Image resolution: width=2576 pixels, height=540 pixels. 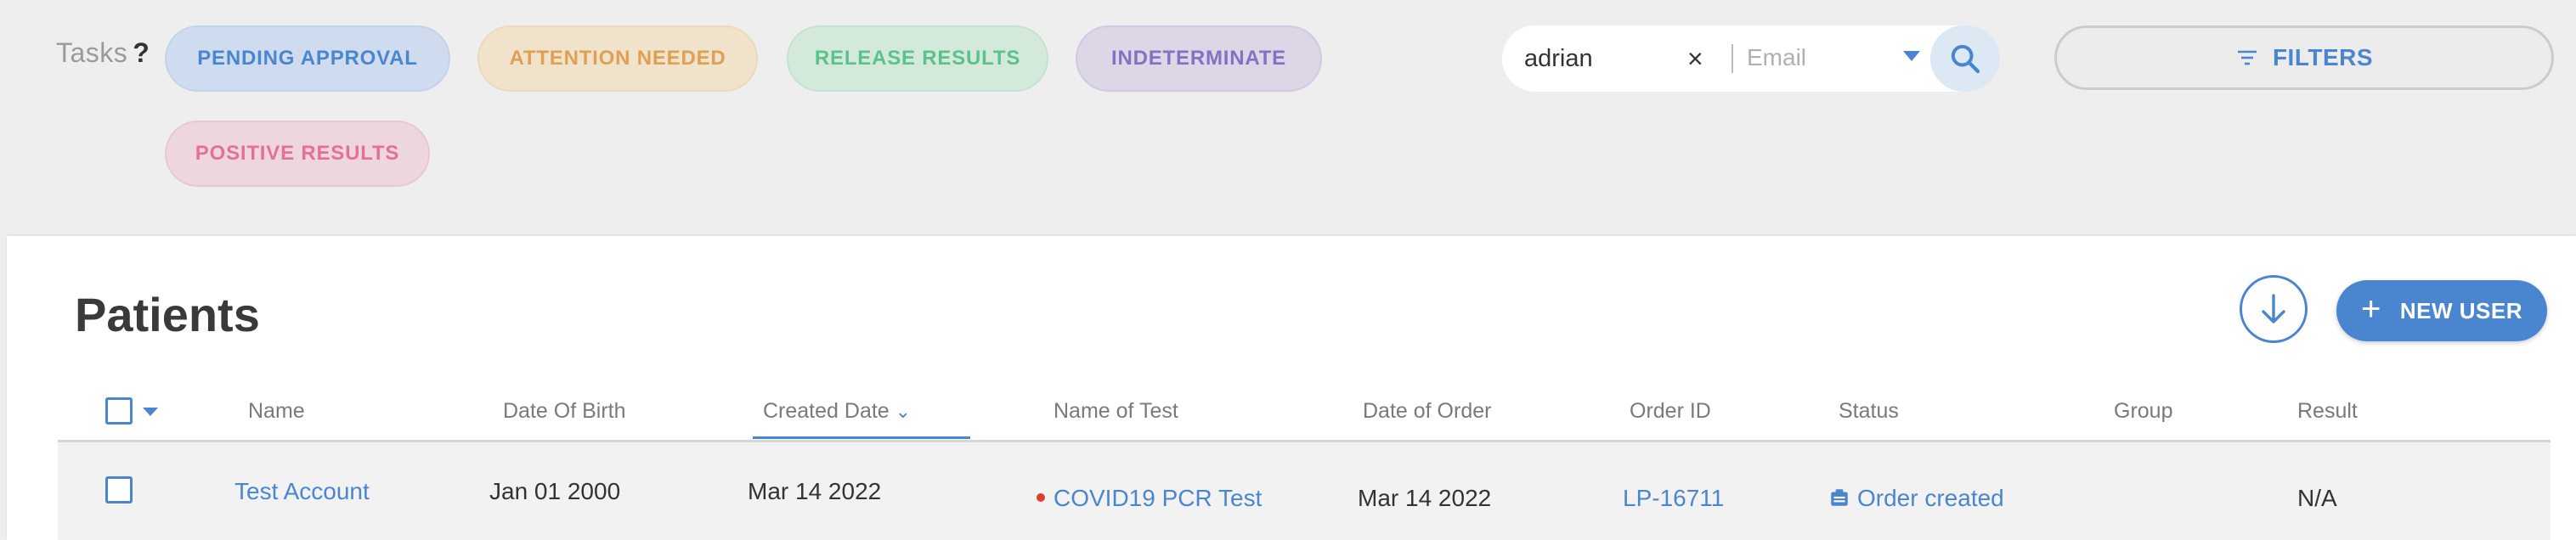 I want to click on new-user-label: NEW USER, so click(x=2460, y=310).